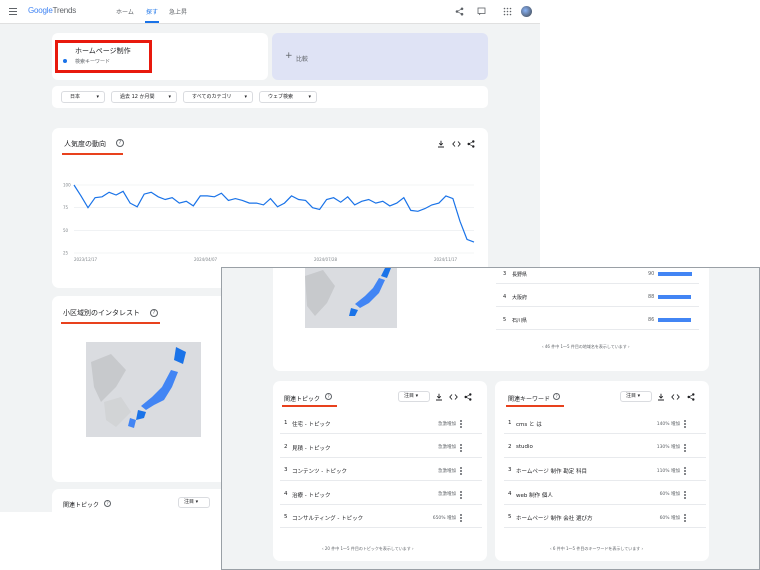  I want to click on nav-home: ホーム, so click(125, 11).